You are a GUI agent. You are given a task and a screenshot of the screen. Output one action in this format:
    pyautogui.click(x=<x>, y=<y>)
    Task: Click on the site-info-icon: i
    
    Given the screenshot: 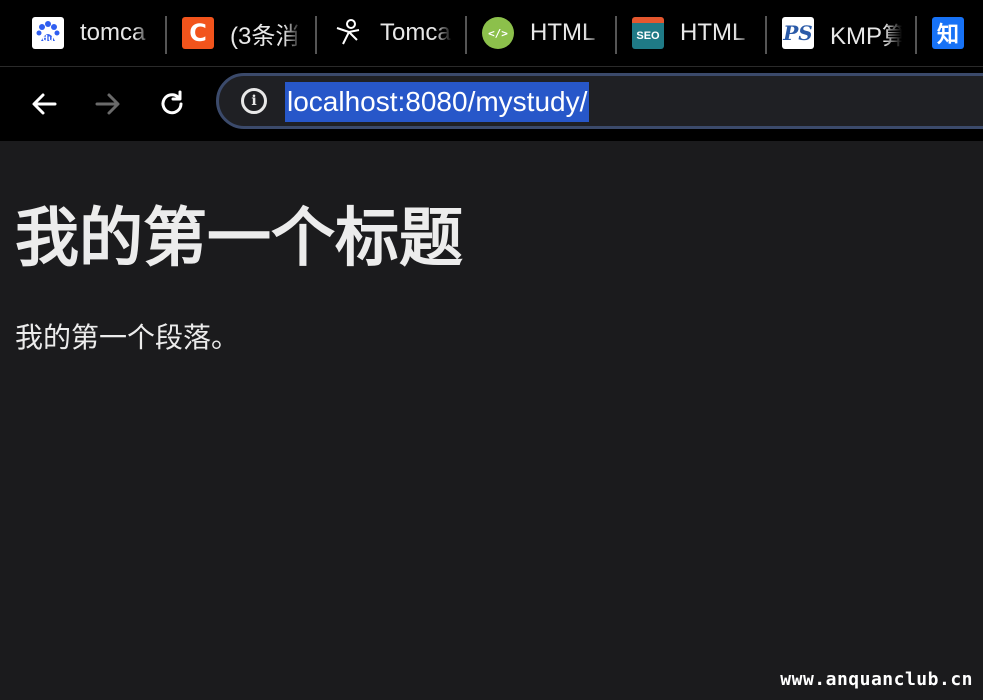 What is the action you would take?
    pyautogui.click(x=254, y=101)
    